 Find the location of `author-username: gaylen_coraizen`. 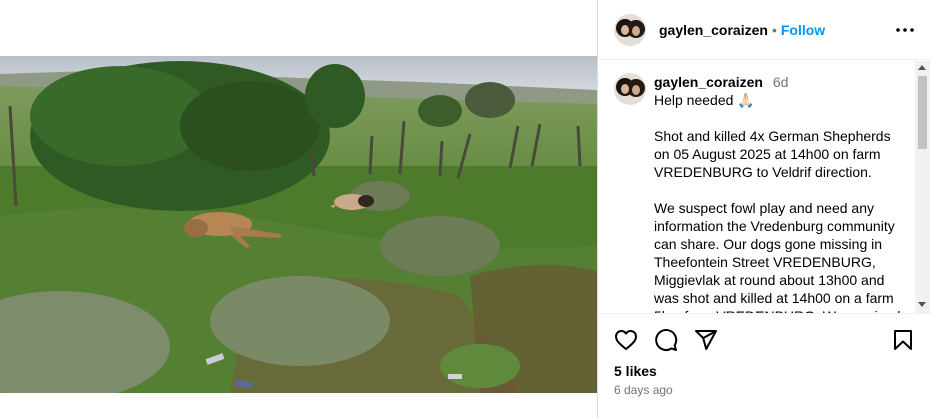

author-username: gaylen_coraizen is located at coordinates (713, 30).